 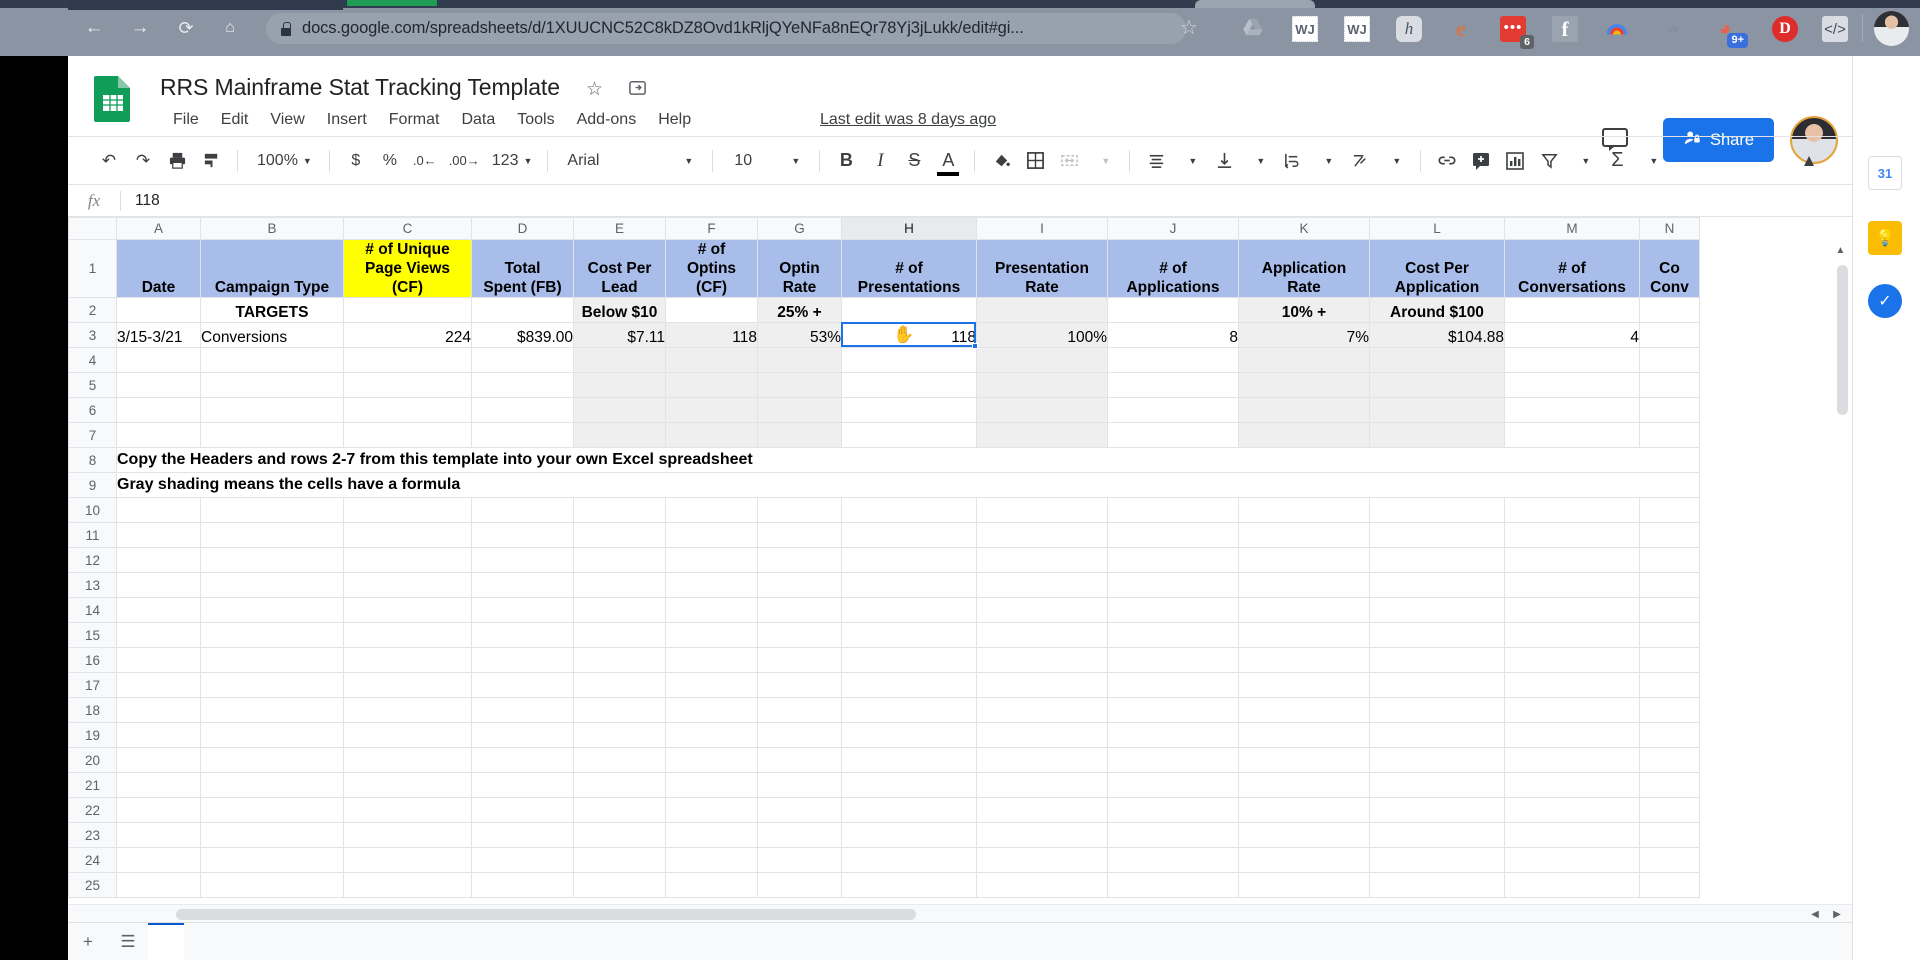 I want to click on italic-button: I, so click(x=880, y=161).